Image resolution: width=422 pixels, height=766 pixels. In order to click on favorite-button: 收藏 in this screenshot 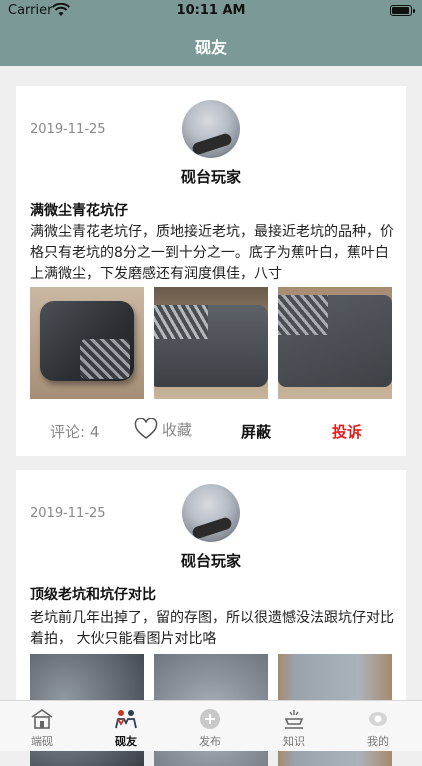, I will do `click(163, 428)`.